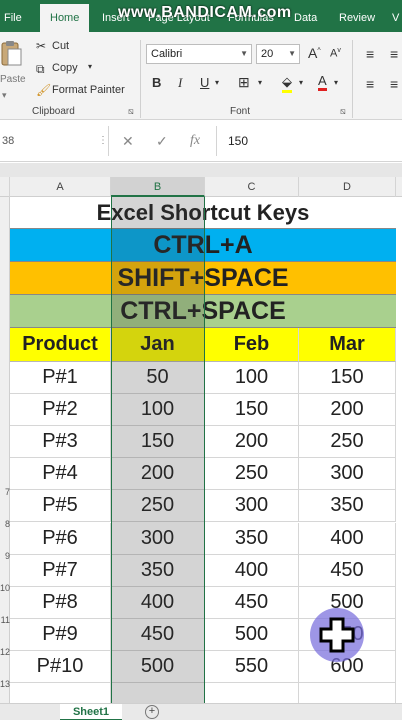 The height and width of the screenshot is (720, 402). Describe the element at coordinates (5, 187) in the screenshot. I see `select-all-corner` at that location.